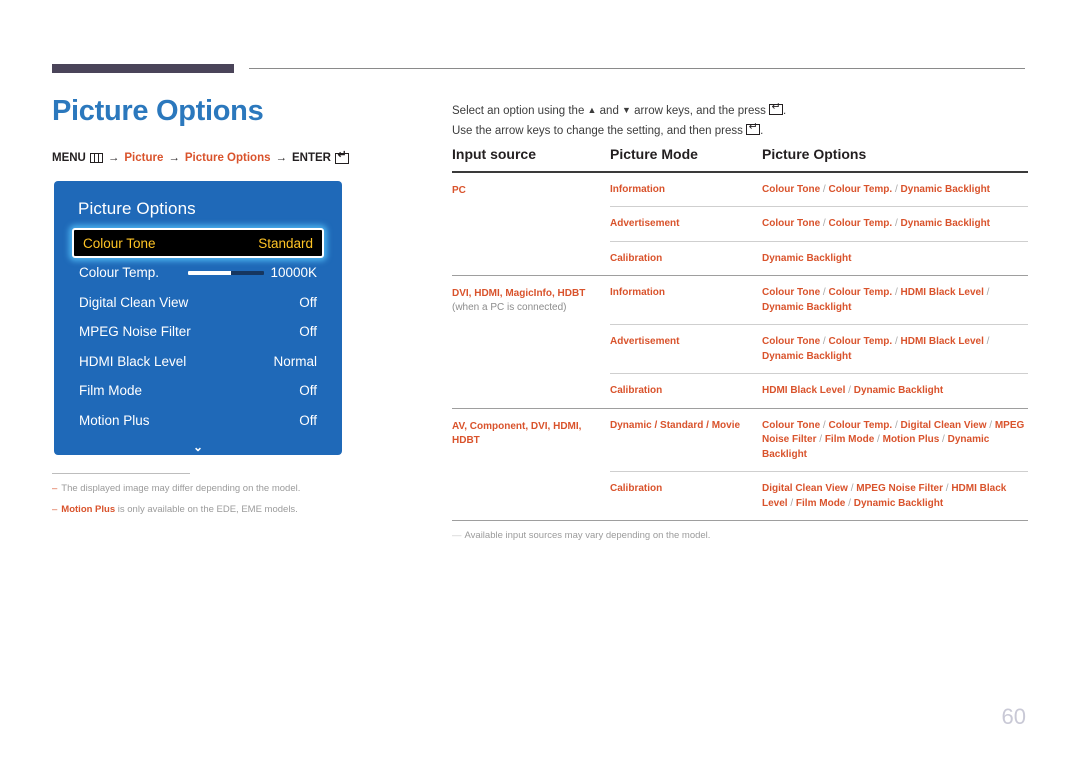 The image size is (1080, 763). What do you see at coordinates (143, 68) in the screenshot?
I see `header-accent-bar` at bounding box center [143, 68].